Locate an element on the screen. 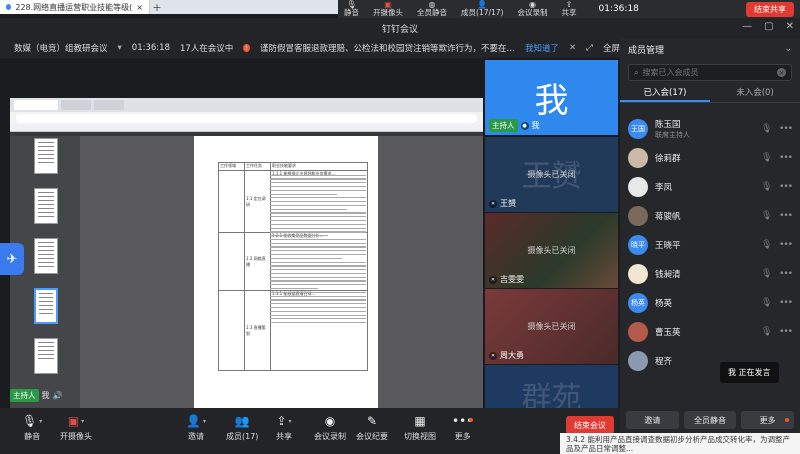 The image size is (800, 454). dingtalk-logo-icon: ✈ is located at coordinates (12, 259).